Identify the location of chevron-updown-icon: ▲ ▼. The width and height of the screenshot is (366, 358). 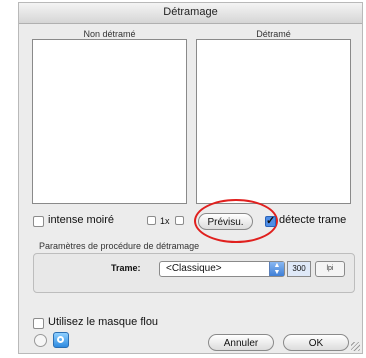
(276, 269).